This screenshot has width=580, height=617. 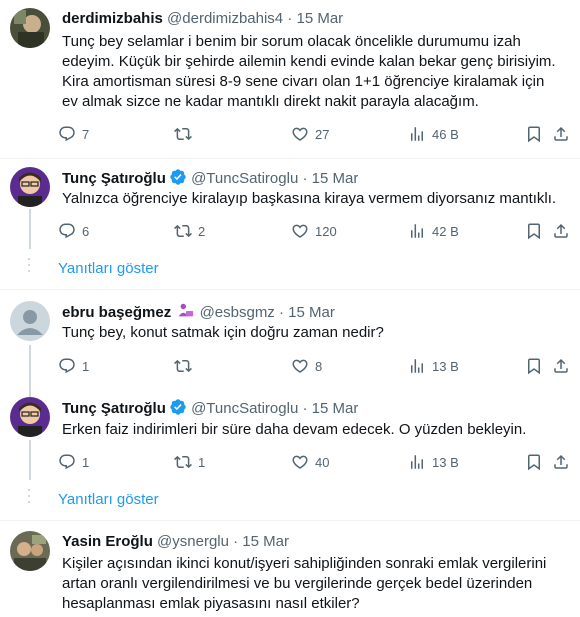 I want to click on woman-technologist-emoji, so click(x=186, y=310).